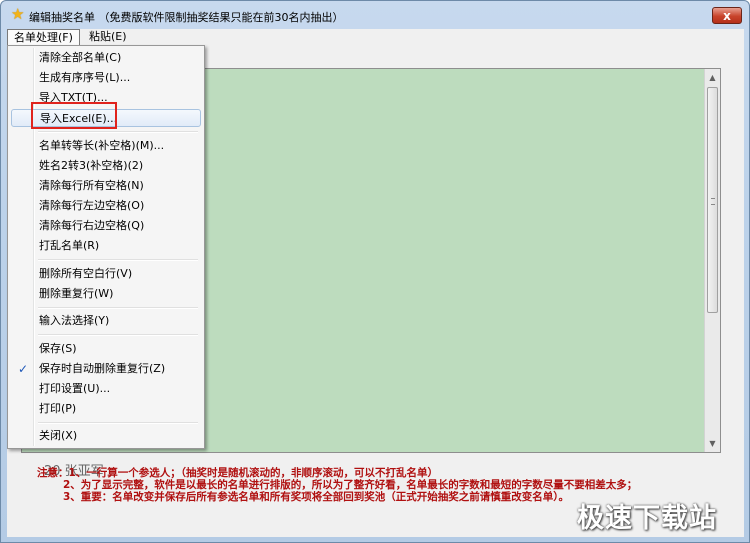 Image resolution: width=750 pixels, height=543 pixels. I want to click on menu-item-input-method: 输入法选择(Y), so click(106, 321).